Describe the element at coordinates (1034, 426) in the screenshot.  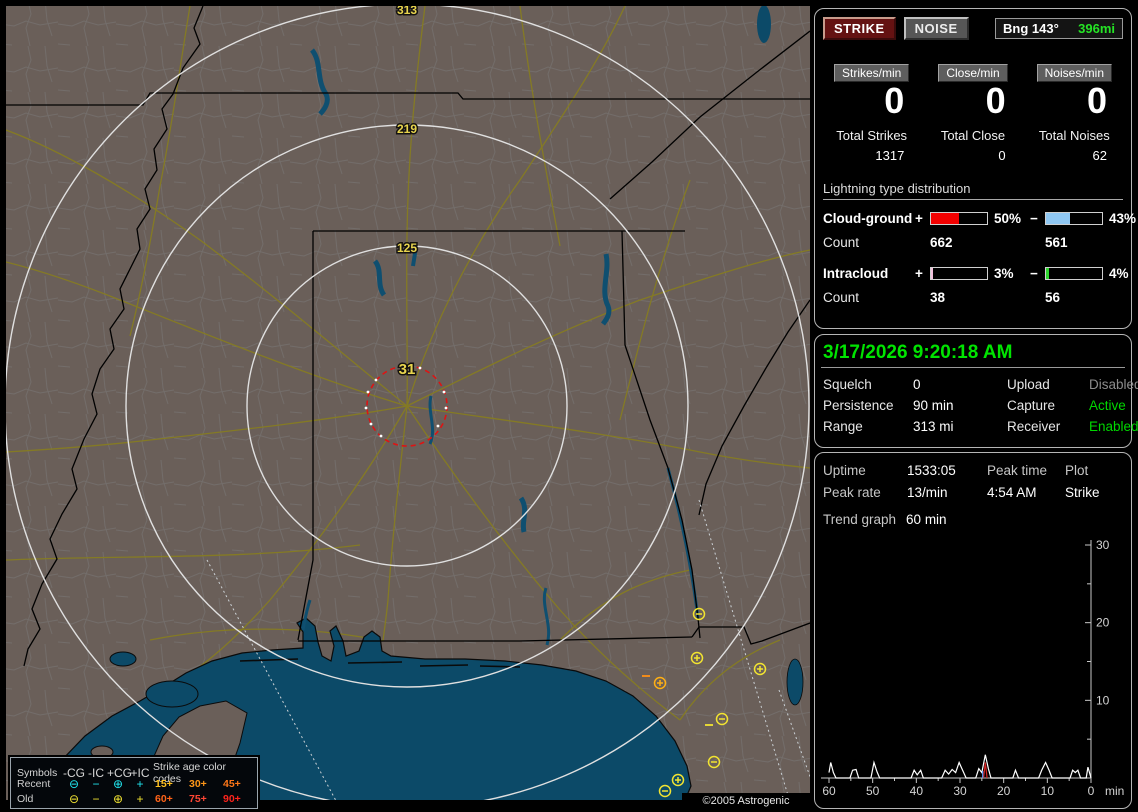
I see `receiver-label: Receiver` at that location.